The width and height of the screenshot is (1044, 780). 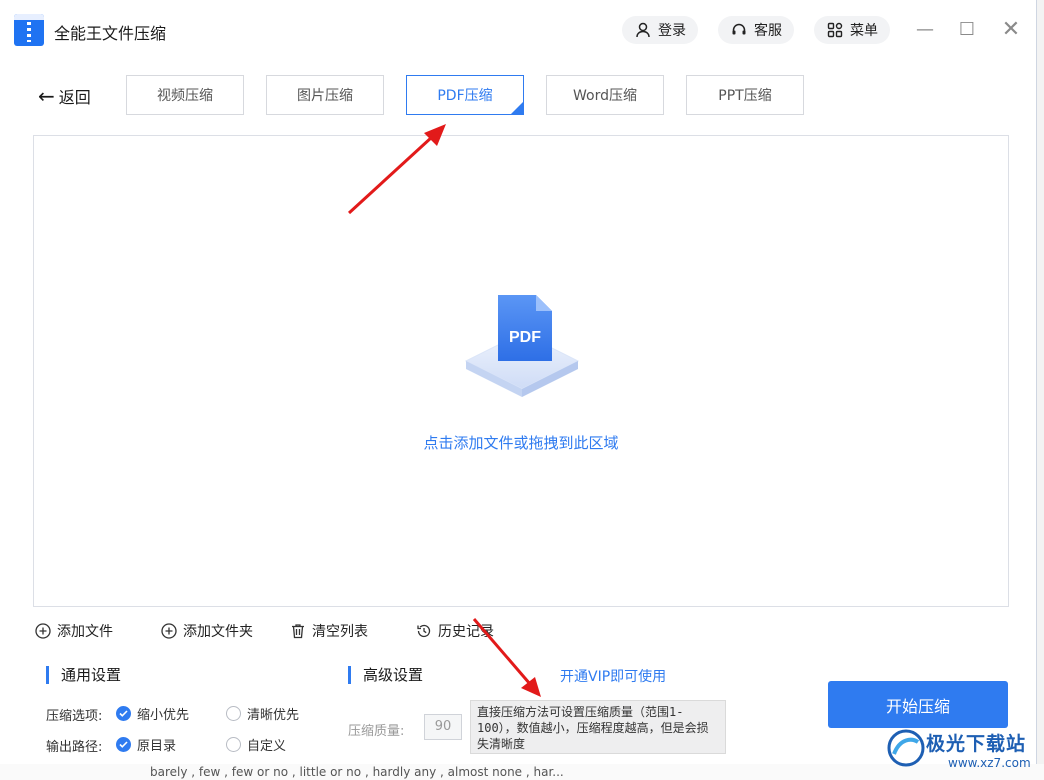 I want to click on back-label: 返回, so click(x=74, y=97).